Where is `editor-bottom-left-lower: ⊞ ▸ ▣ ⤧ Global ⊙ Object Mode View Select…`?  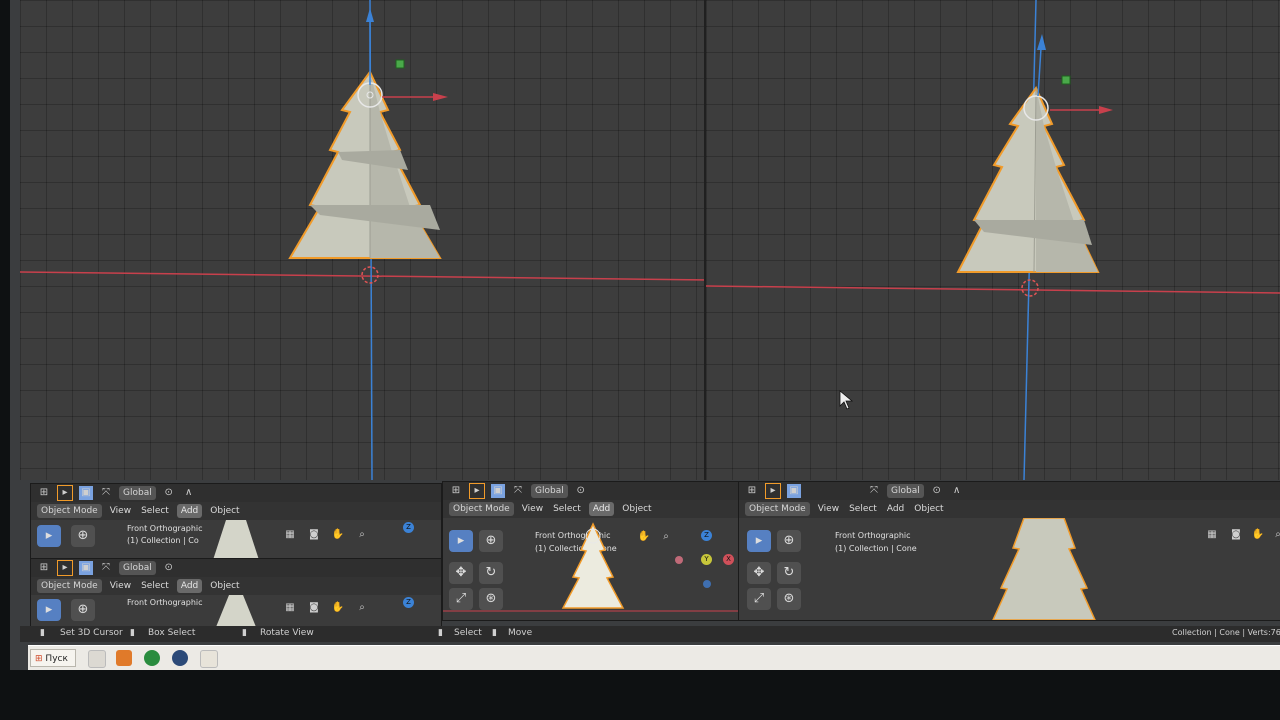
editor-bottom-left-lower: ⊞ ▸ ▣ ⤧ Global ⊙ Object Mode View Select… is located at coordinates (236, 593).